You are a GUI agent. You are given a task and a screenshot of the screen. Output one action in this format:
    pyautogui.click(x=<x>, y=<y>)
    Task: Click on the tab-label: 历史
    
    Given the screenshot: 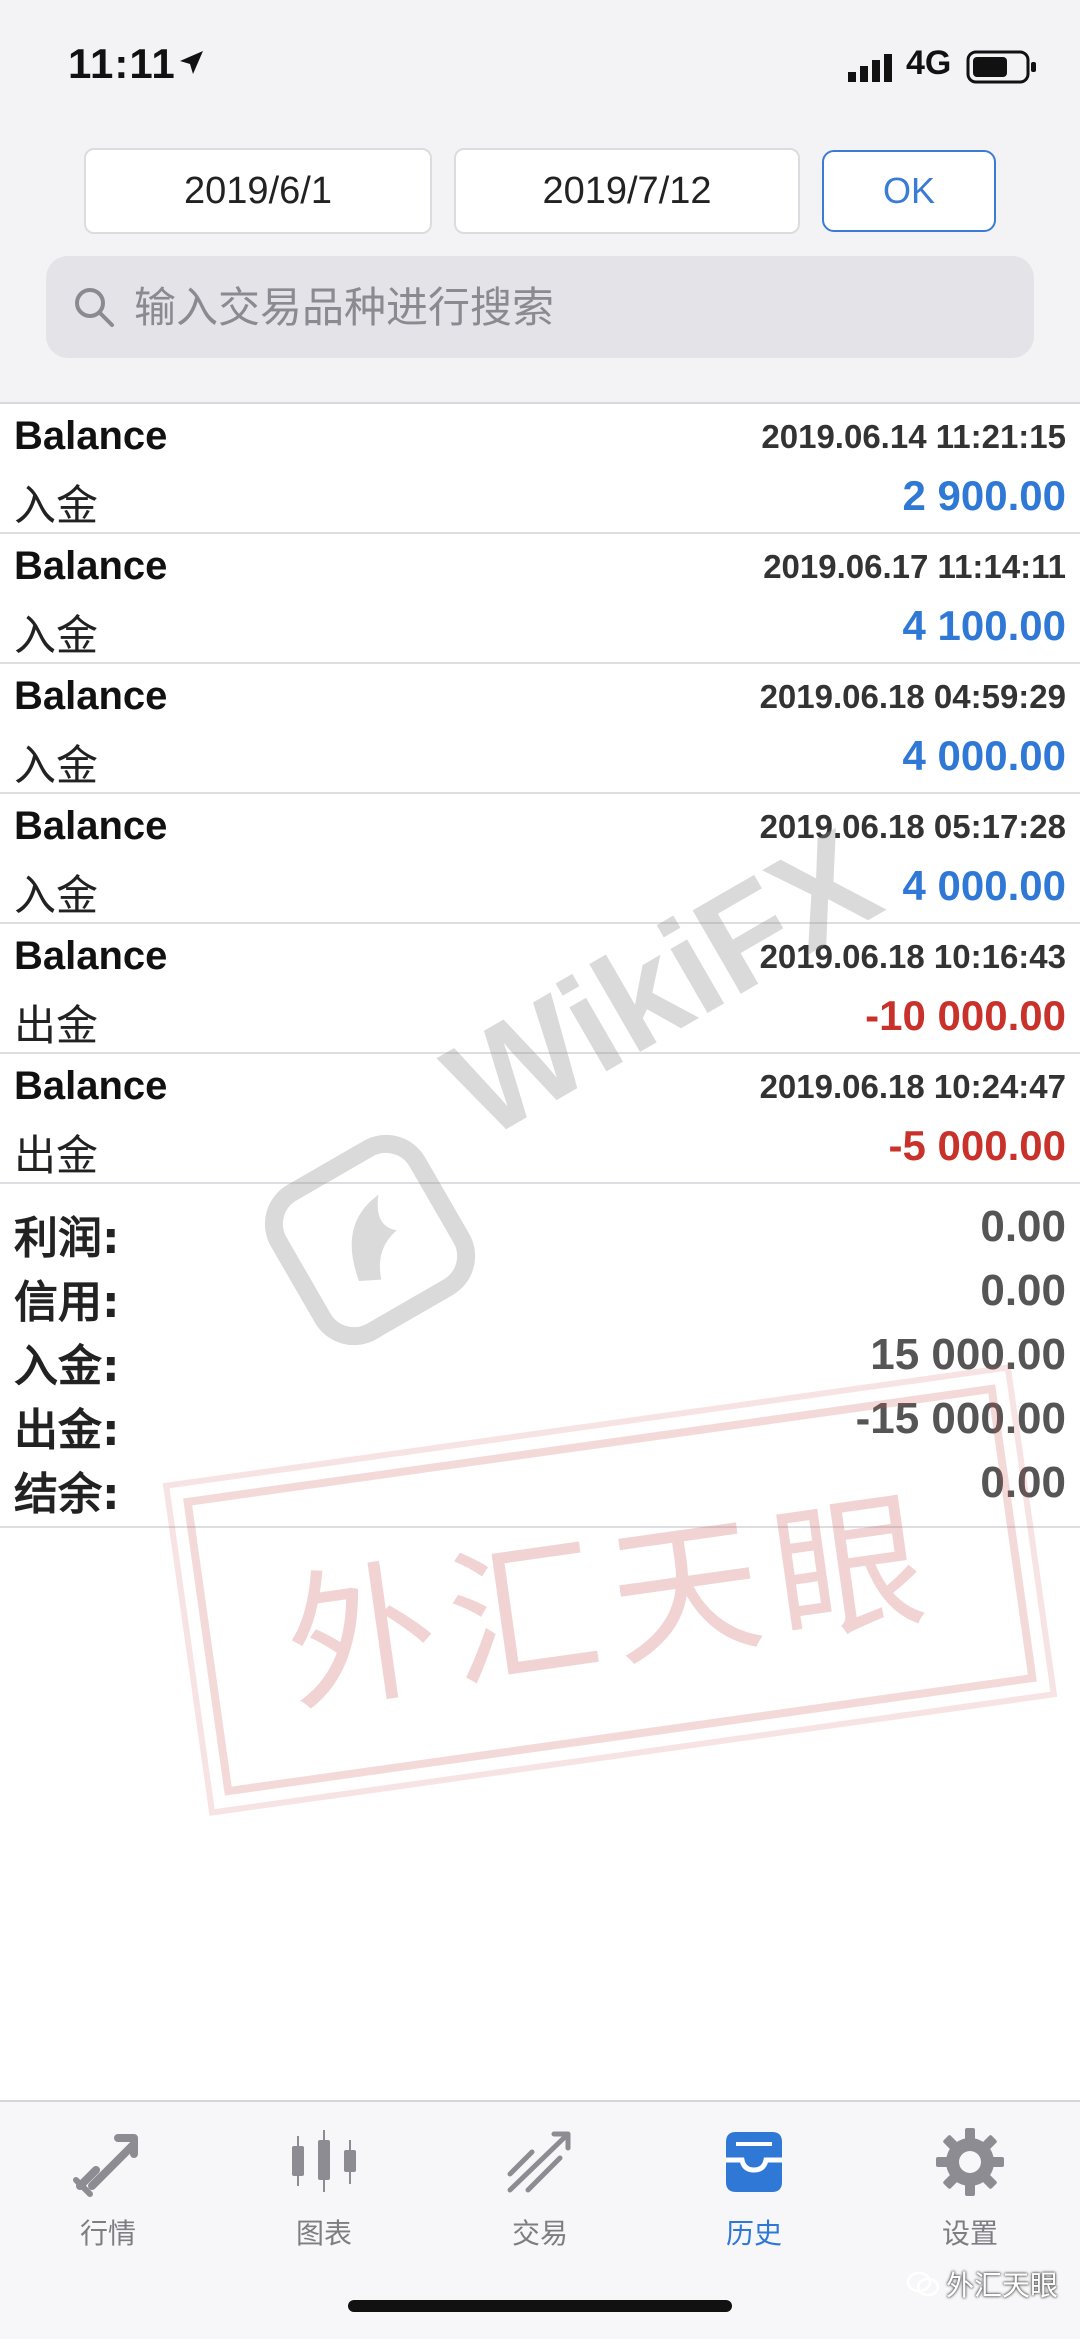 What is the action you would take?
    pyautogui.click(x=753, y=2233)
    